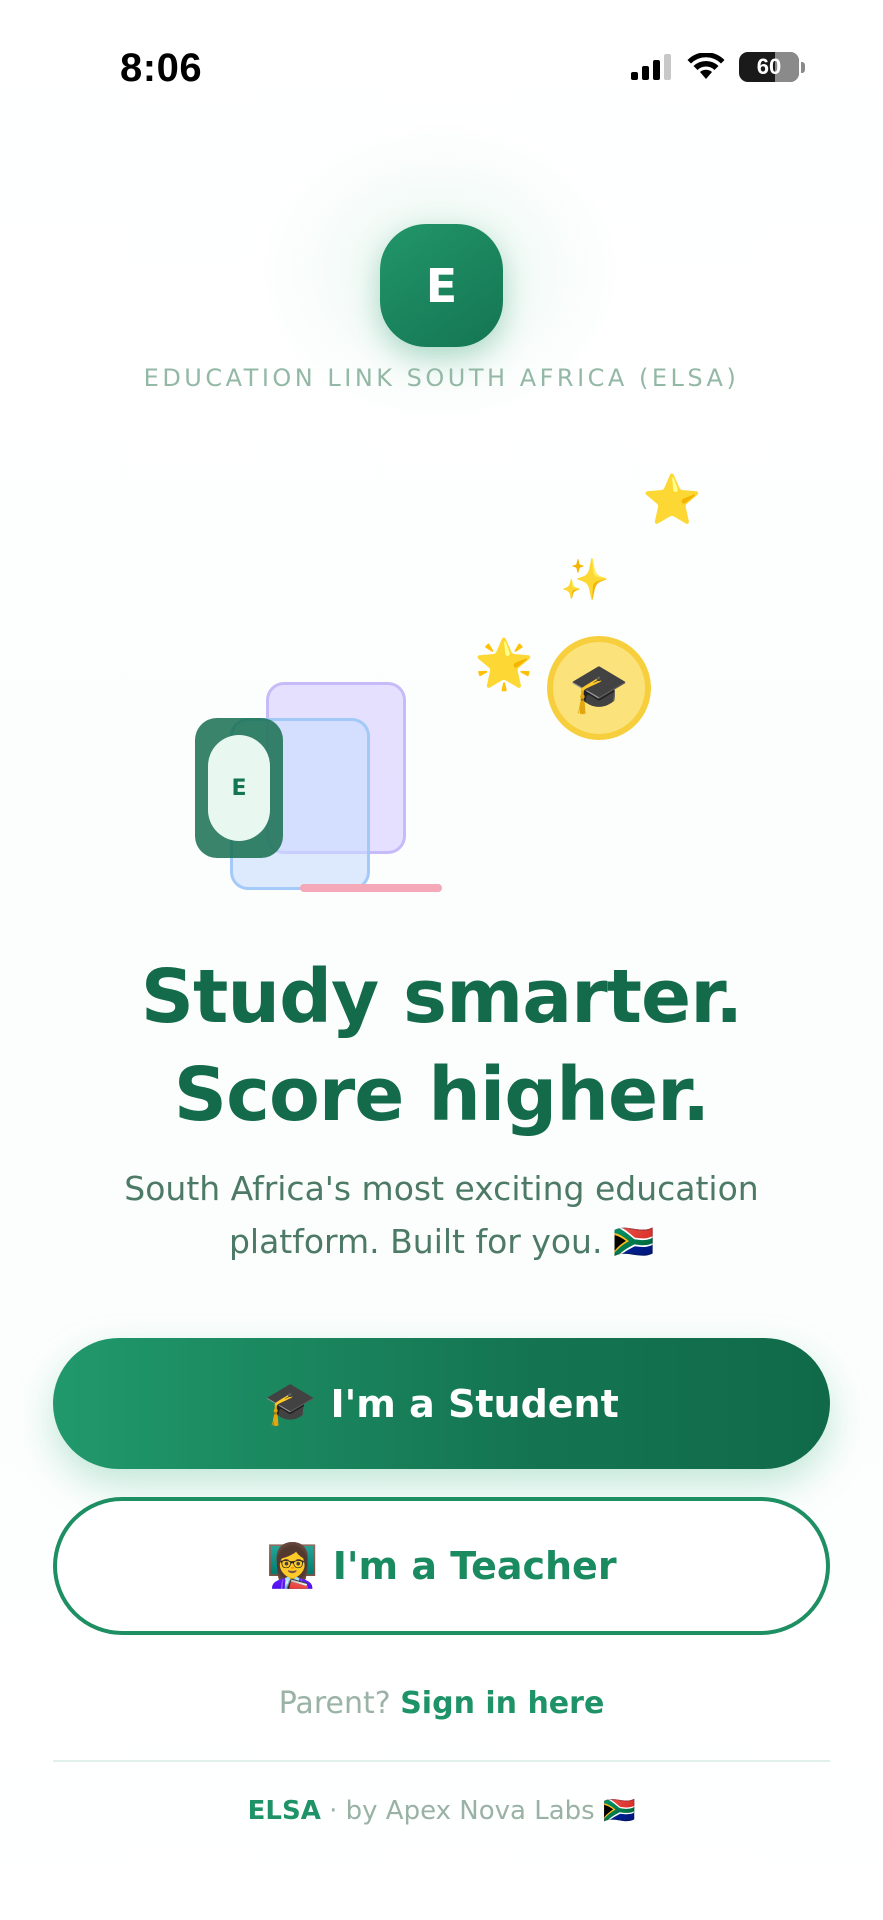 This screenshot has height=1920, width=883. I want to click on phone-screen-letter: E, so click(239, 788).